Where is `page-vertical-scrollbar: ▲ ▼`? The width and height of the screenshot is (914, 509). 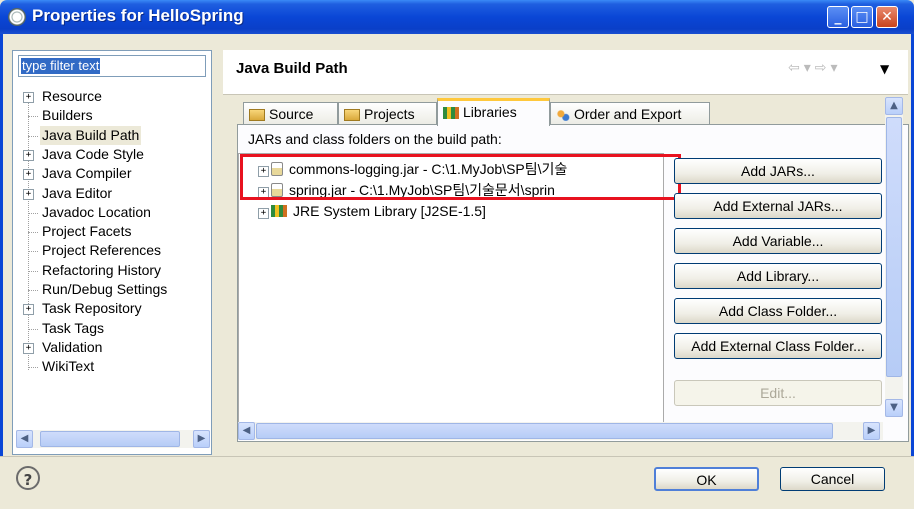 page-vertical-scrollbar: ▲ ▼ is located at coordinates (894, 257).